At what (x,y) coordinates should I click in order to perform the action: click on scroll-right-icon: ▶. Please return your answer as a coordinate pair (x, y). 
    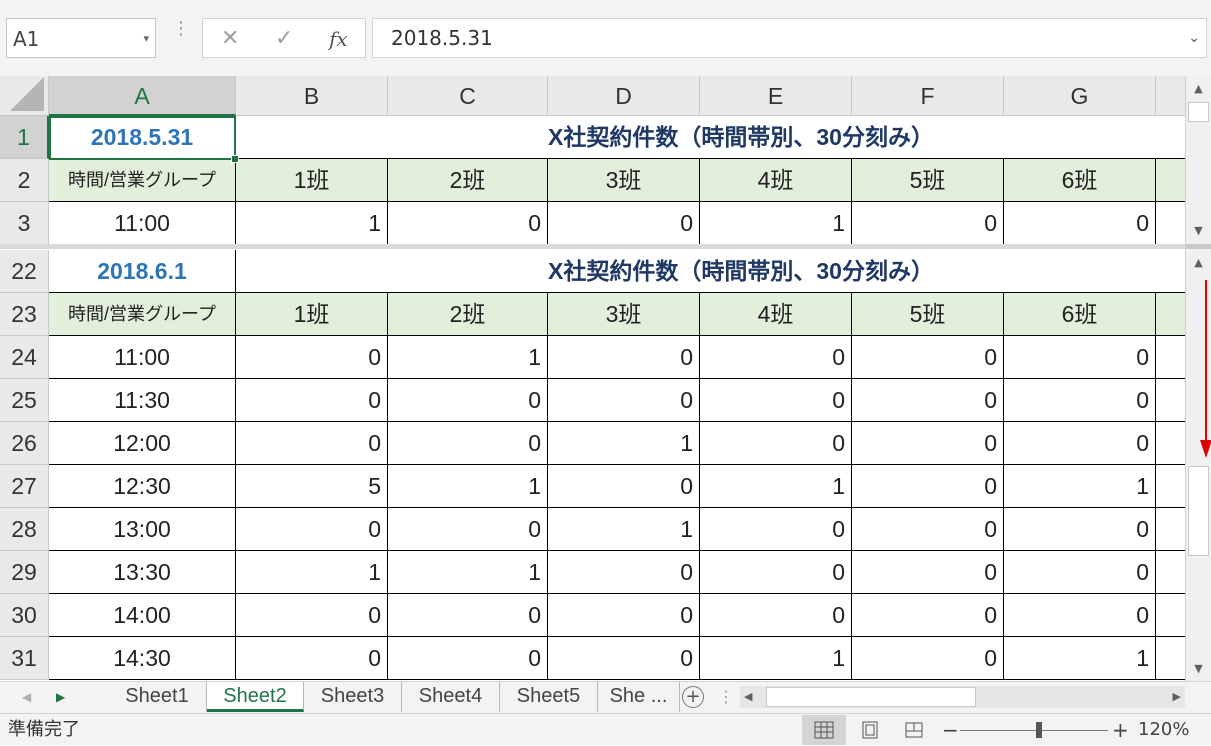
    Looking at the image, I should click on (1177, 697).